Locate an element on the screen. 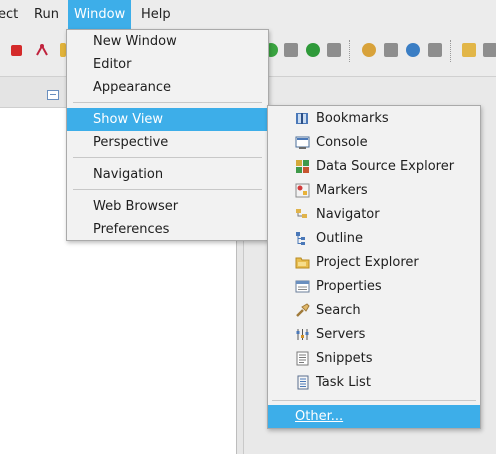 The height and width of the screenshot is (454, 496). data-source-explorer-icon is located at coordinates (302, 166).